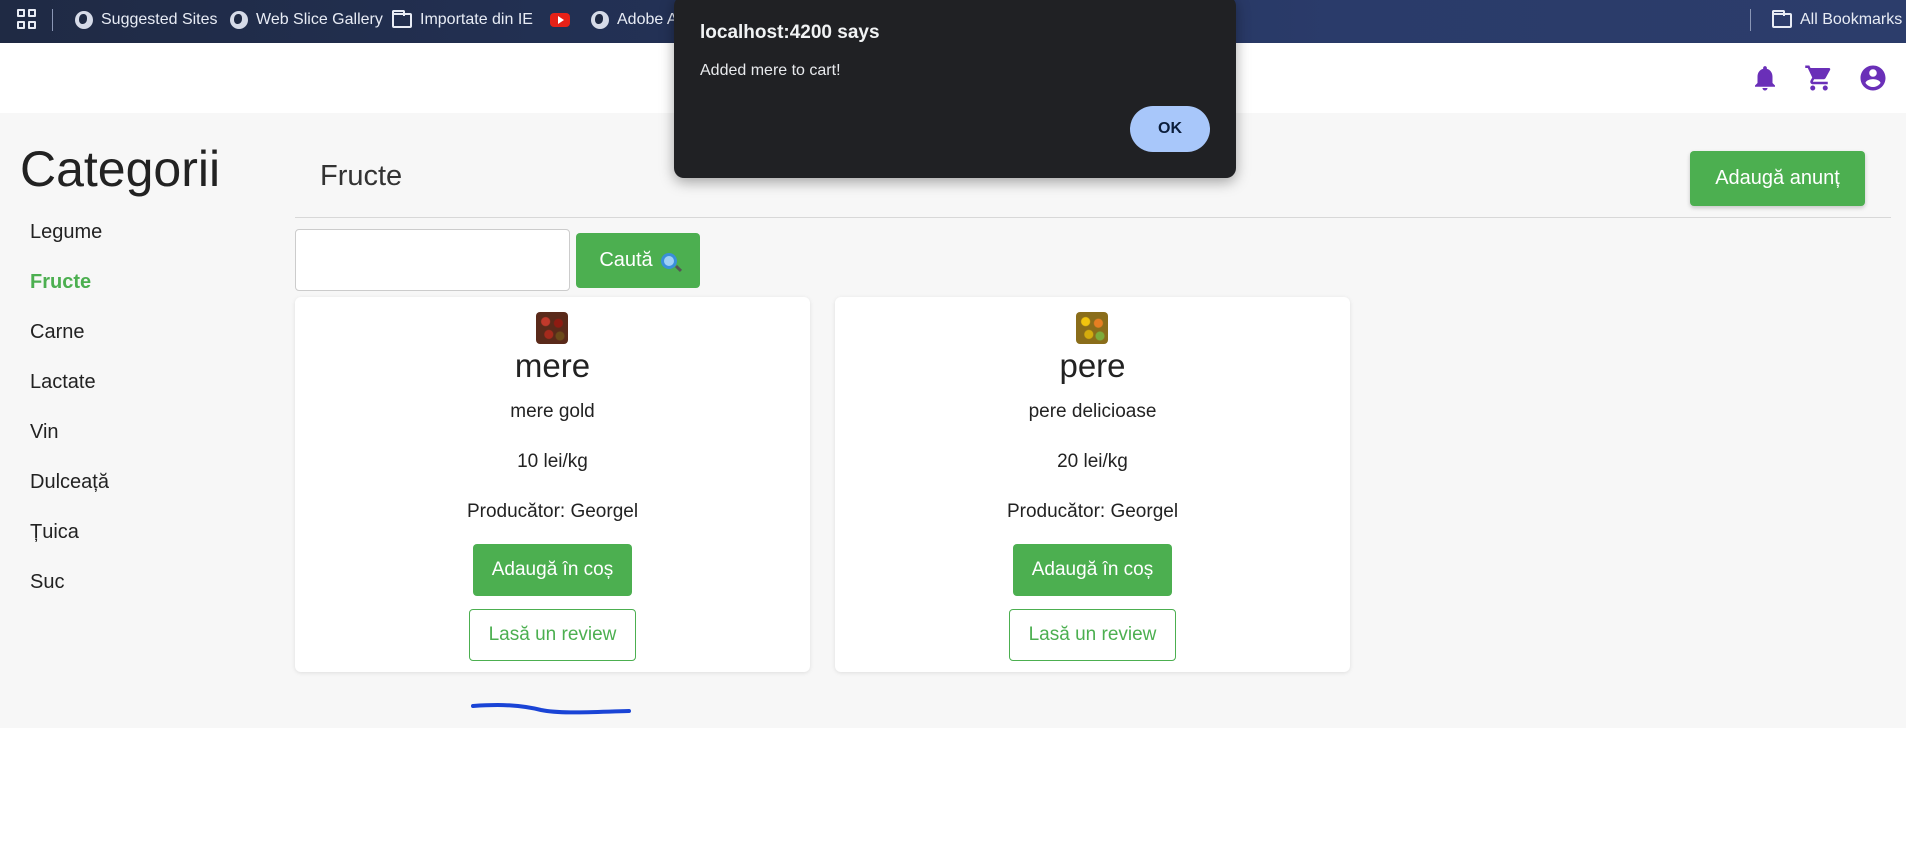 The height and width of the screenshot is (850, 1906). I want to click on all-bookmarks: All Bookmarks, so click(1837, 20).